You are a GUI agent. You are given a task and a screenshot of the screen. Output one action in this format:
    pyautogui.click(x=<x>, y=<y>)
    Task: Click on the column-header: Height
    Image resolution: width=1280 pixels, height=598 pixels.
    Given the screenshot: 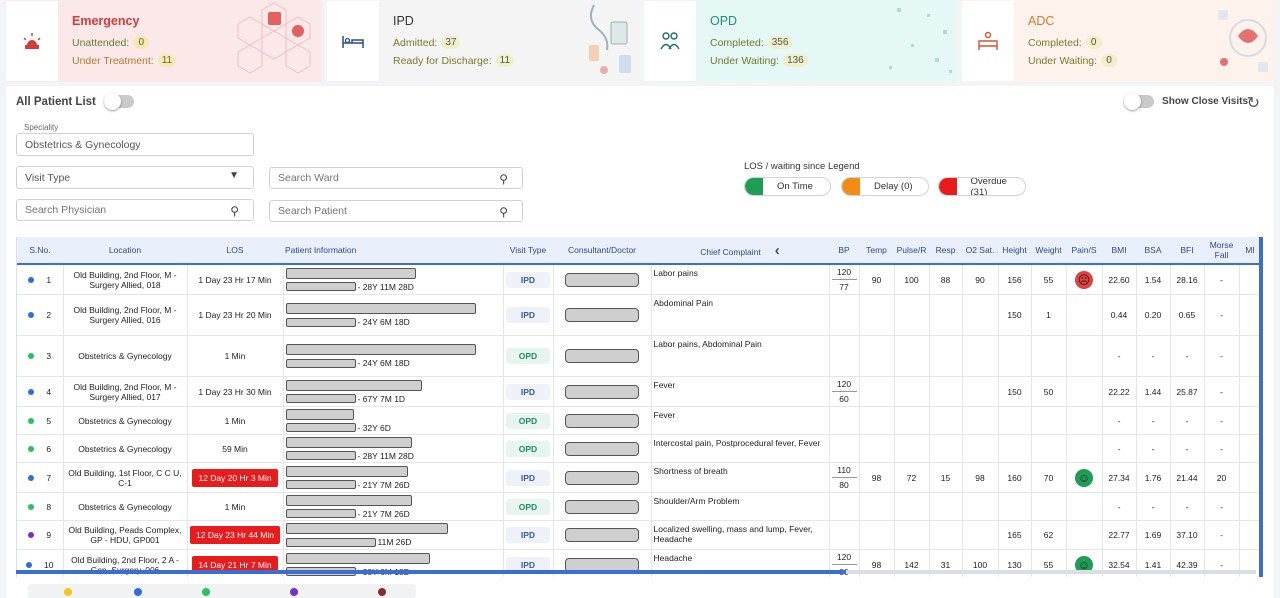 What is the action you would take?
    pyautogui.click(x=1014, y=251)
    